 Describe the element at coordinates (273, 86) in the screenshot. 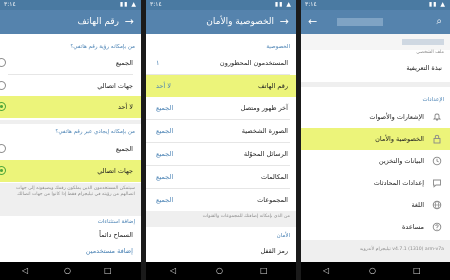

I see `row-label: رقم الهاتف` at that location.